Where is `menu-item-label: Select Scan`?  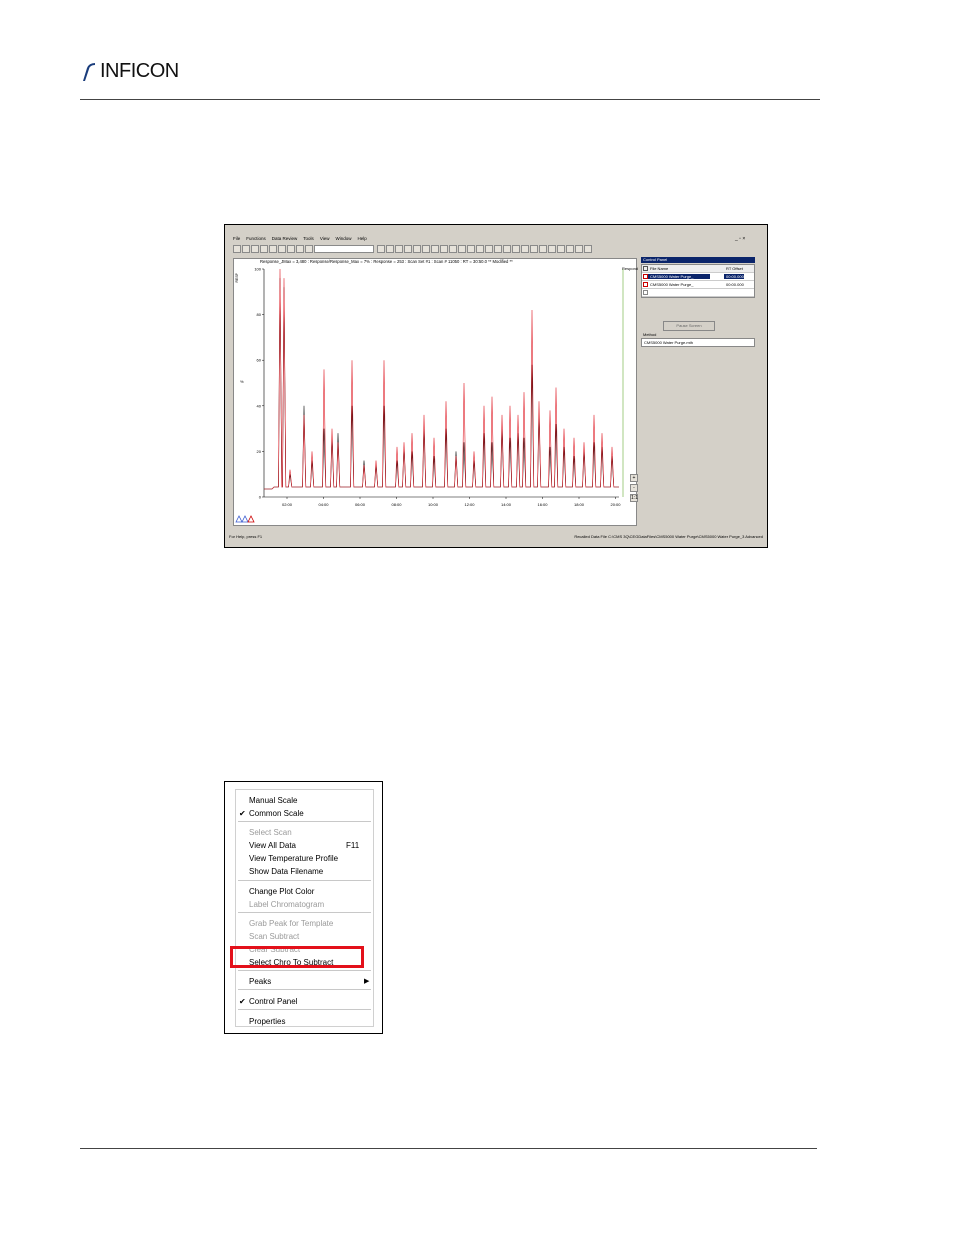 menu-item-label: Select Scan is located at coordinates (270, 832).